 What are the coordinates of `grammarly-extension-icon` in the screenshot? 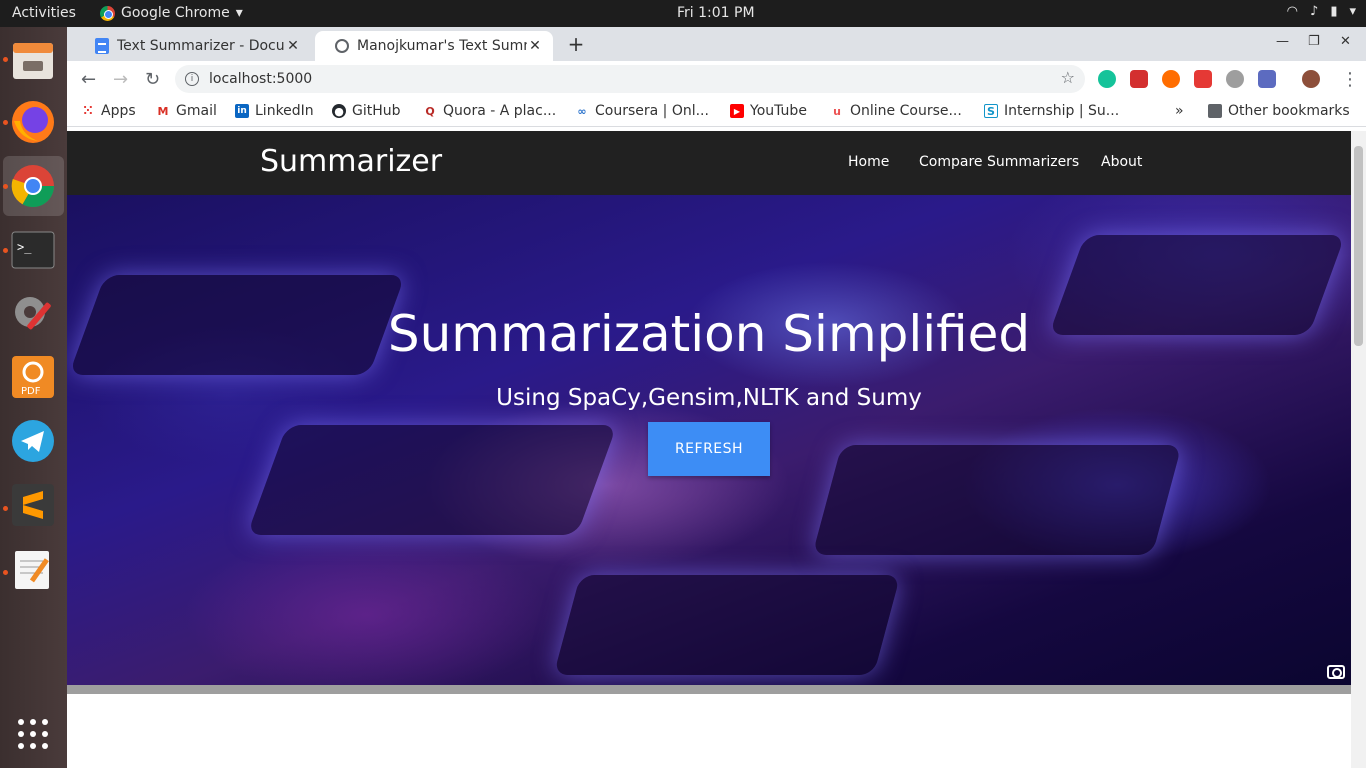 It's located at (1107, 79).